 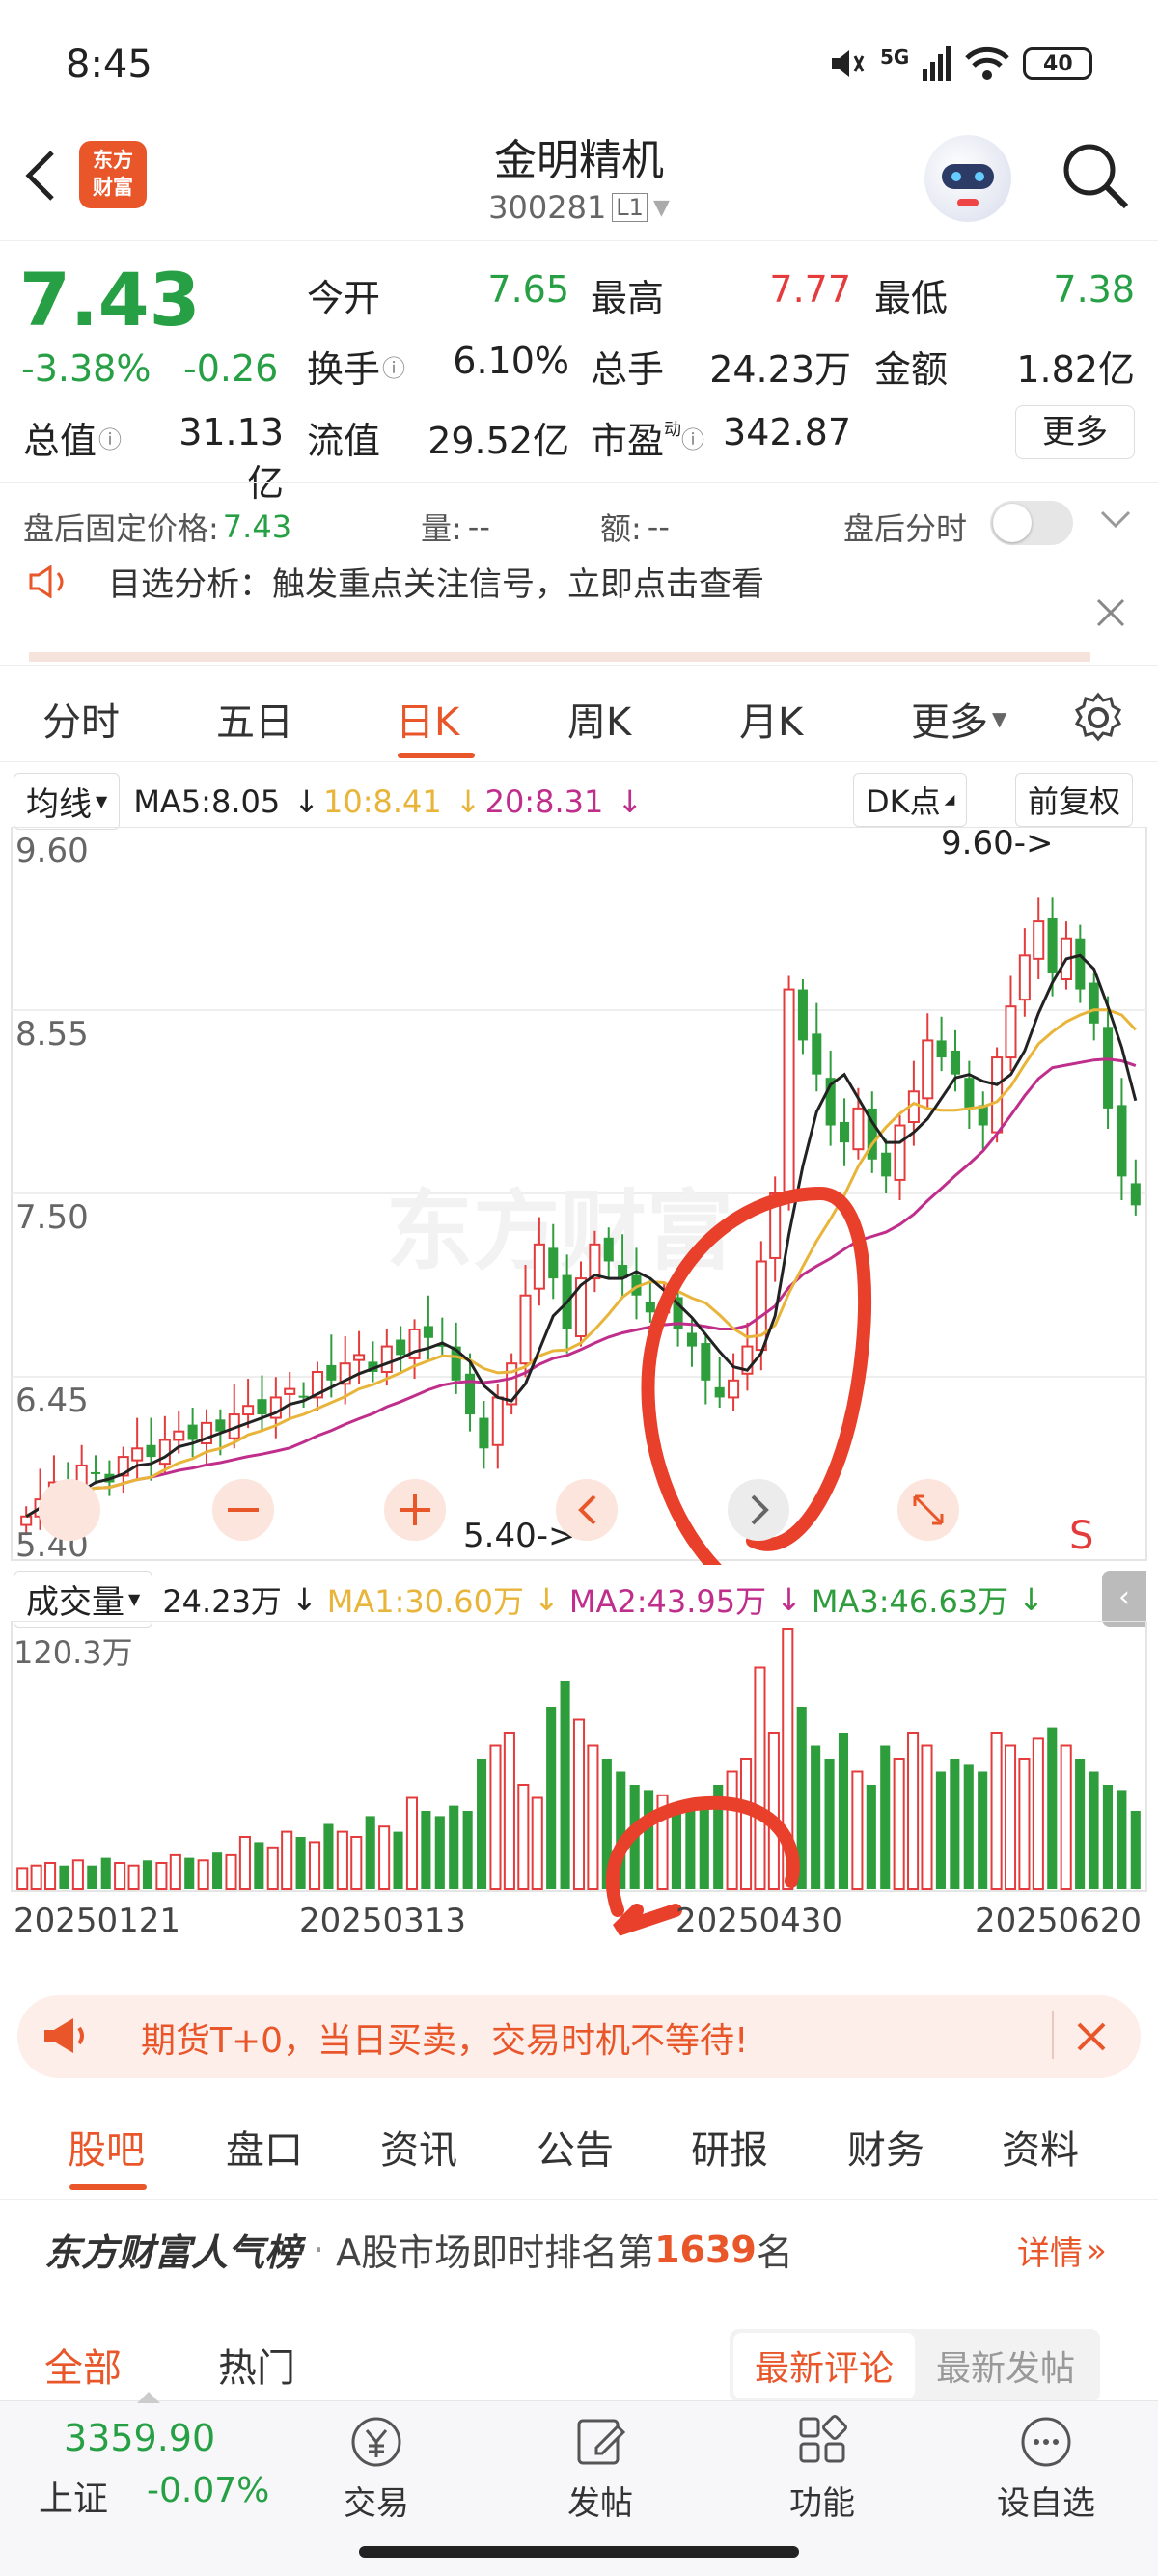 What do you see at coordinates (967, 178) in the screenshot?
I see `robot-assistant-icon` at bounding box center [967, 178].